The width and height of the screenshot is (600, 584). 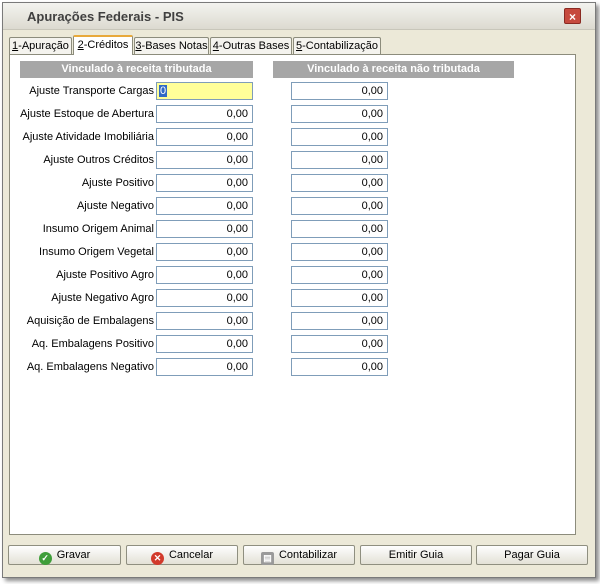 I want to click on selected-text: 0, so click(x=163, y=91).